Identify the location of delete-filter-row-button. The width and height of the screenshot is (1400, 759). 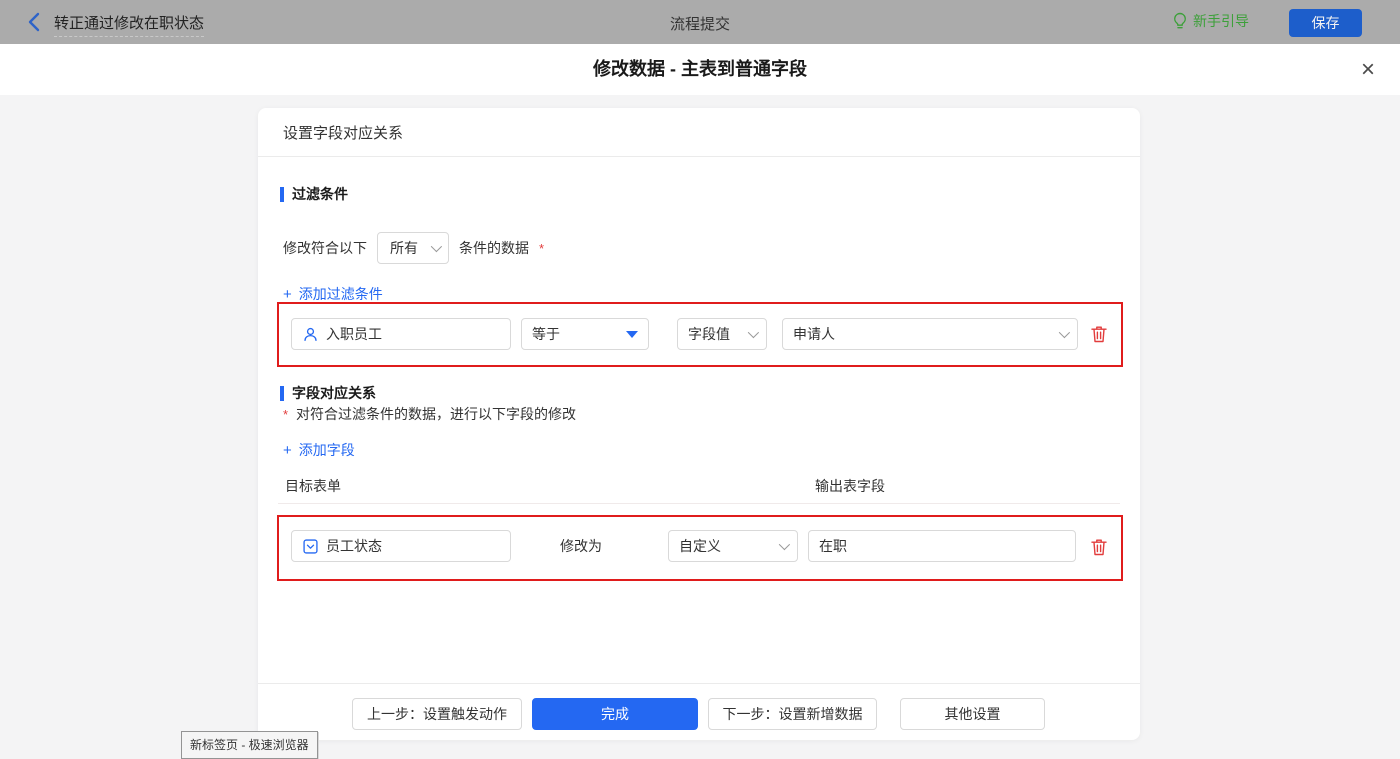
(1099, 334).